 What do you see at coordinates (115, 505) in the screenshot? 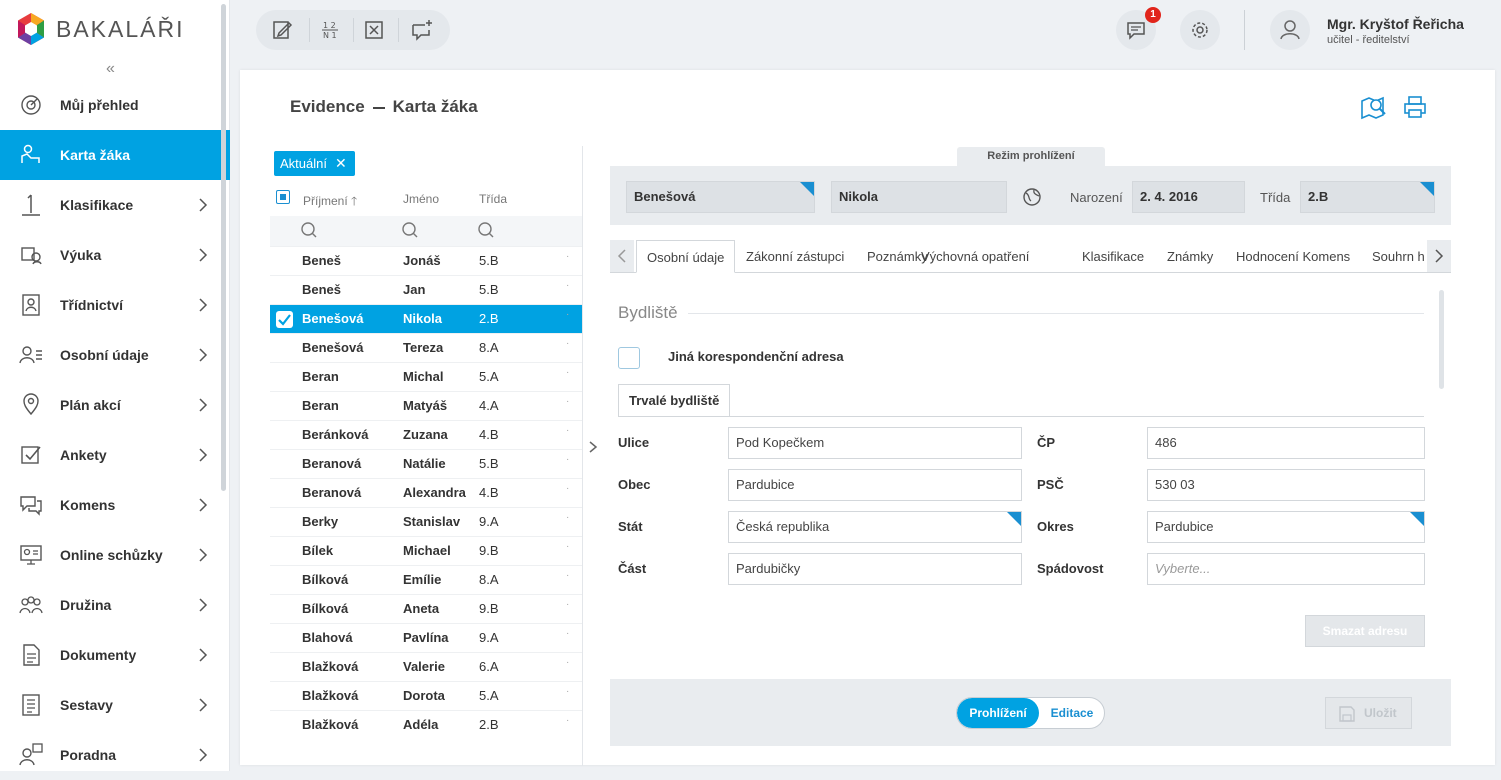
I see `sidebar-item-komens: Komens` at bounding box center [115, 505].